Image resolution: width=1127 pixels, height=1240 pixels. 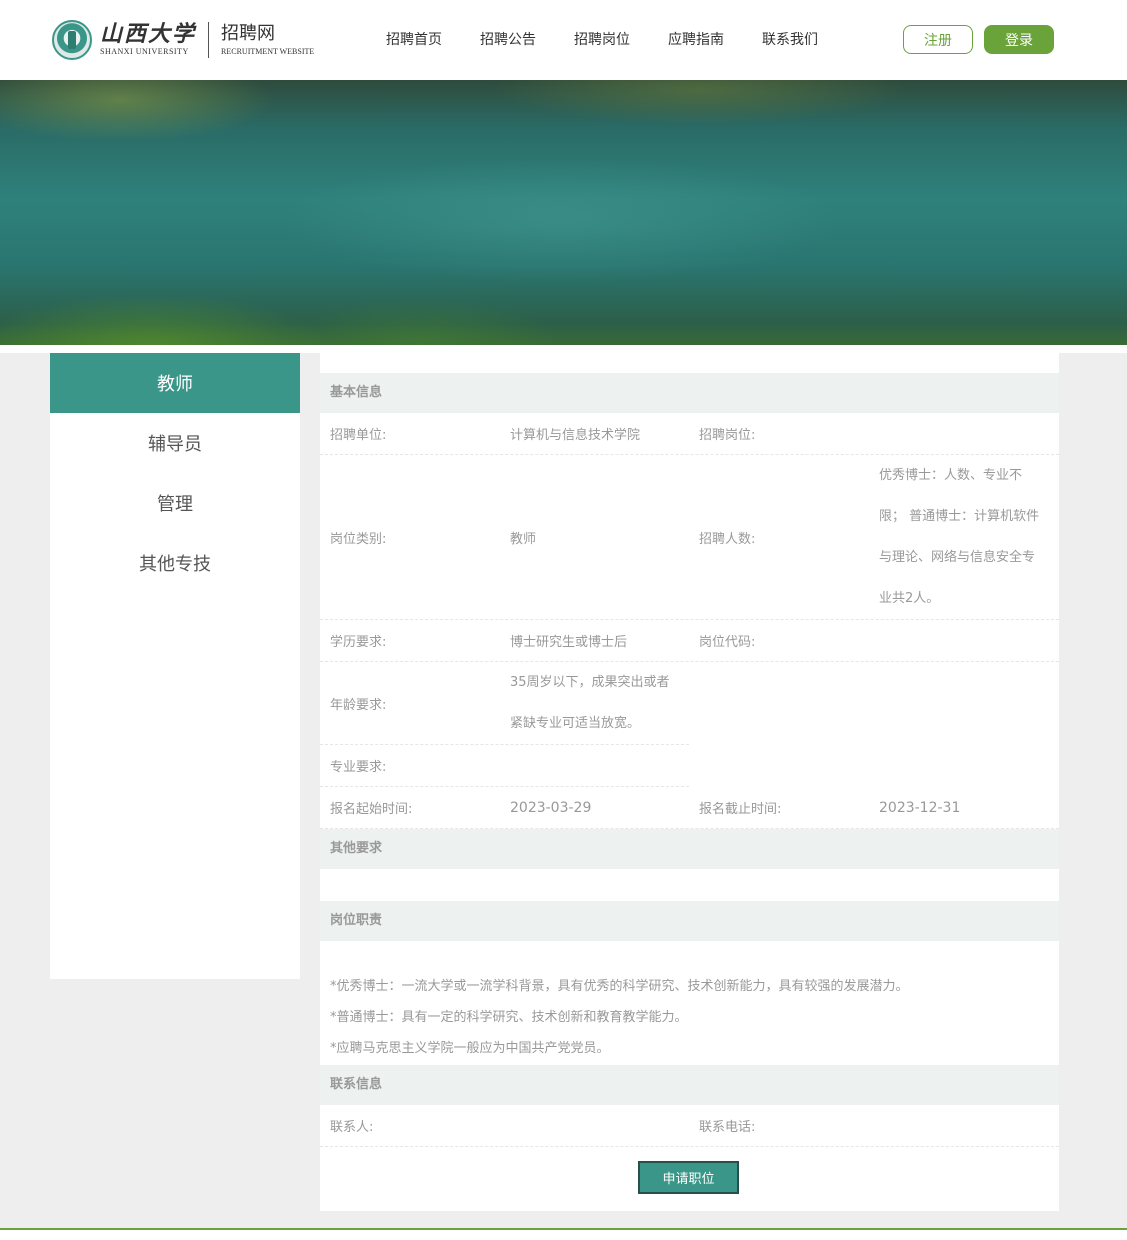 I want to click on end-date-label: 报名截止时间:, so click(x=740, y=809).